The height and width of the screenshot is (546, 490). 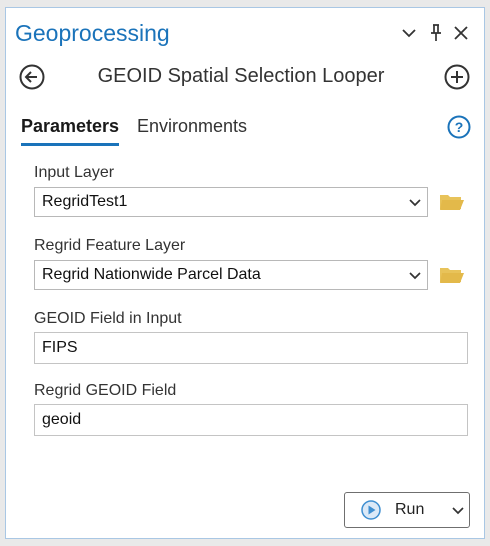 I want to click on pane-titlebar: Geoprocessing, so click(x=245, y=33).